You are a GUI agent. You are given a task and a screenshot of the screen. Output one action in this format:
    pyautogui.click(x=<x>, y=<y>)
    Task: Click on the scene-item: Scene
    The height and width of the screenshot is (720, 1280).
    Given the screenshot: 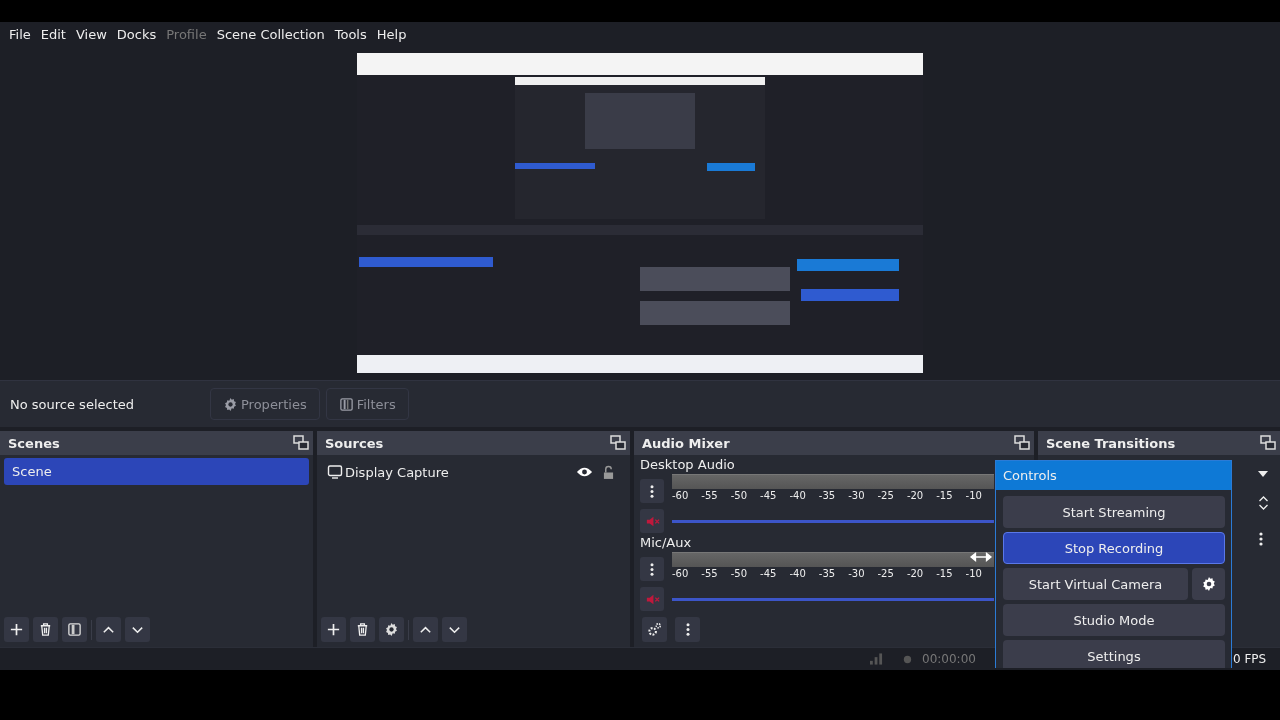 What is the action you would take?
    pyautogui.click(x=156, y=471)
    